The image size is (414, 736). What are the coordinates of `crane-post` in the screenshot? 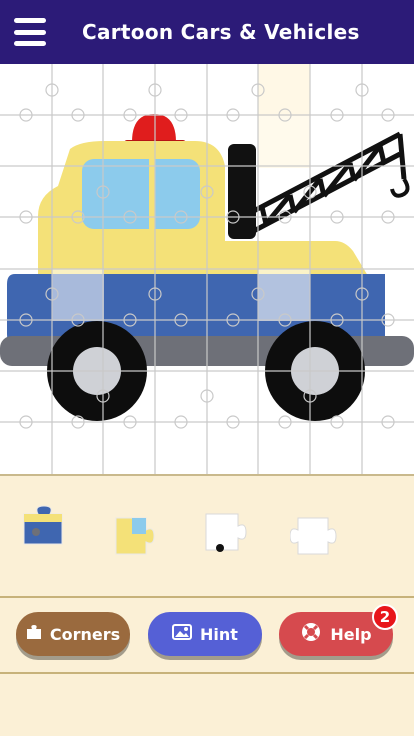 It's located at (242, 191).